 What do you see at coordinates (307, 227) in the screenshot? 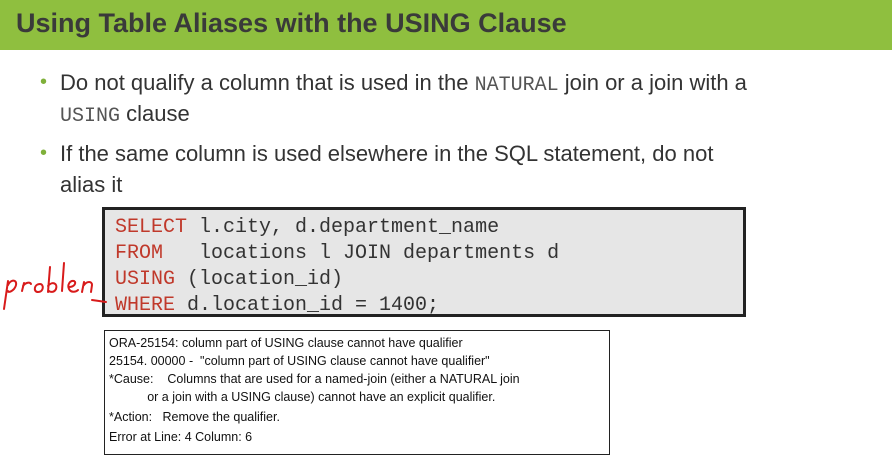
I see `code-line-1: SELECT l.city, d.department_name` at bounding box center [307, 227].